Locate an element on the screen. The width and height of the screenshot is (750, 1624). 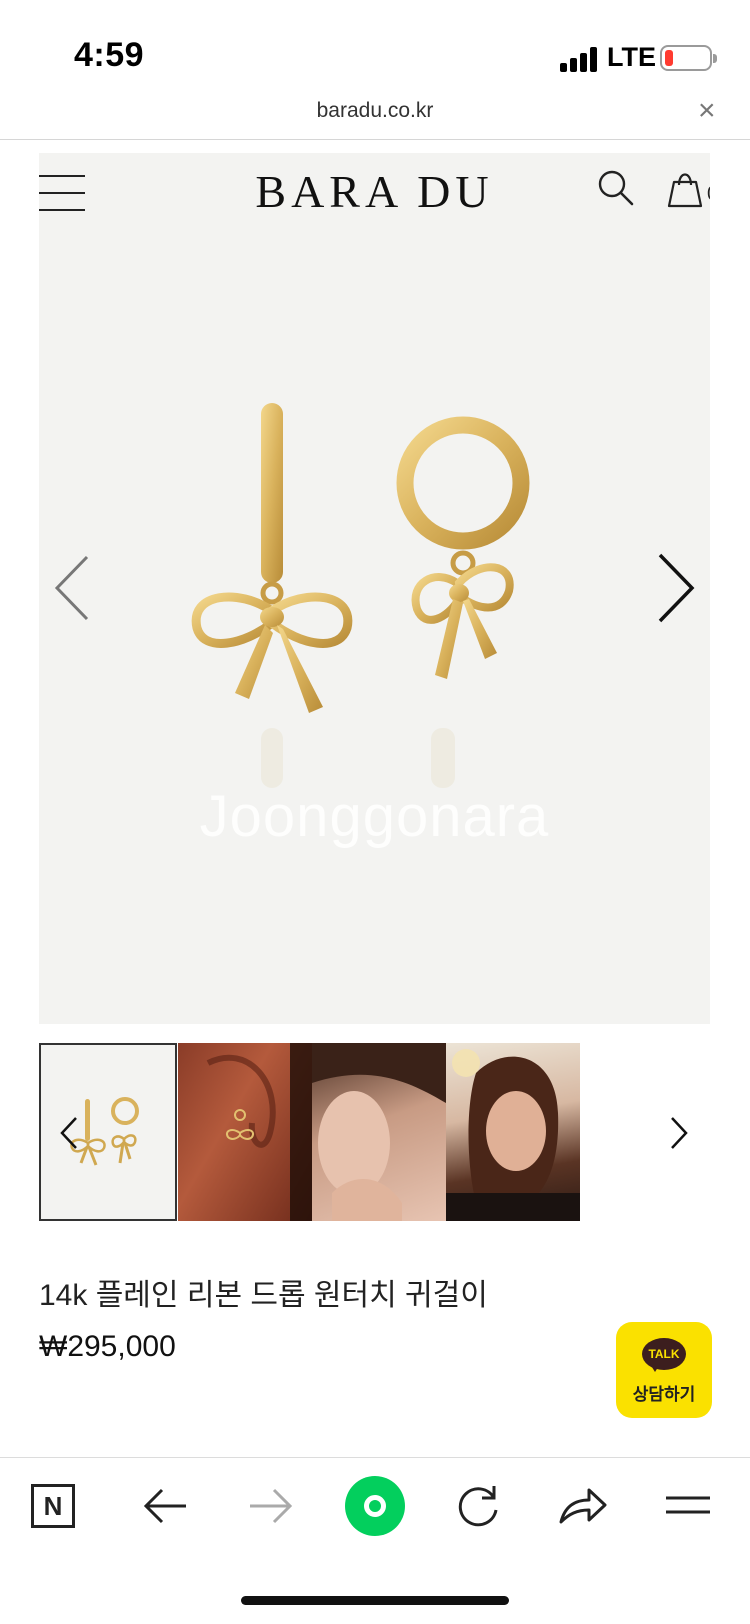
home-indicator is located at coordinates (375, 1600).